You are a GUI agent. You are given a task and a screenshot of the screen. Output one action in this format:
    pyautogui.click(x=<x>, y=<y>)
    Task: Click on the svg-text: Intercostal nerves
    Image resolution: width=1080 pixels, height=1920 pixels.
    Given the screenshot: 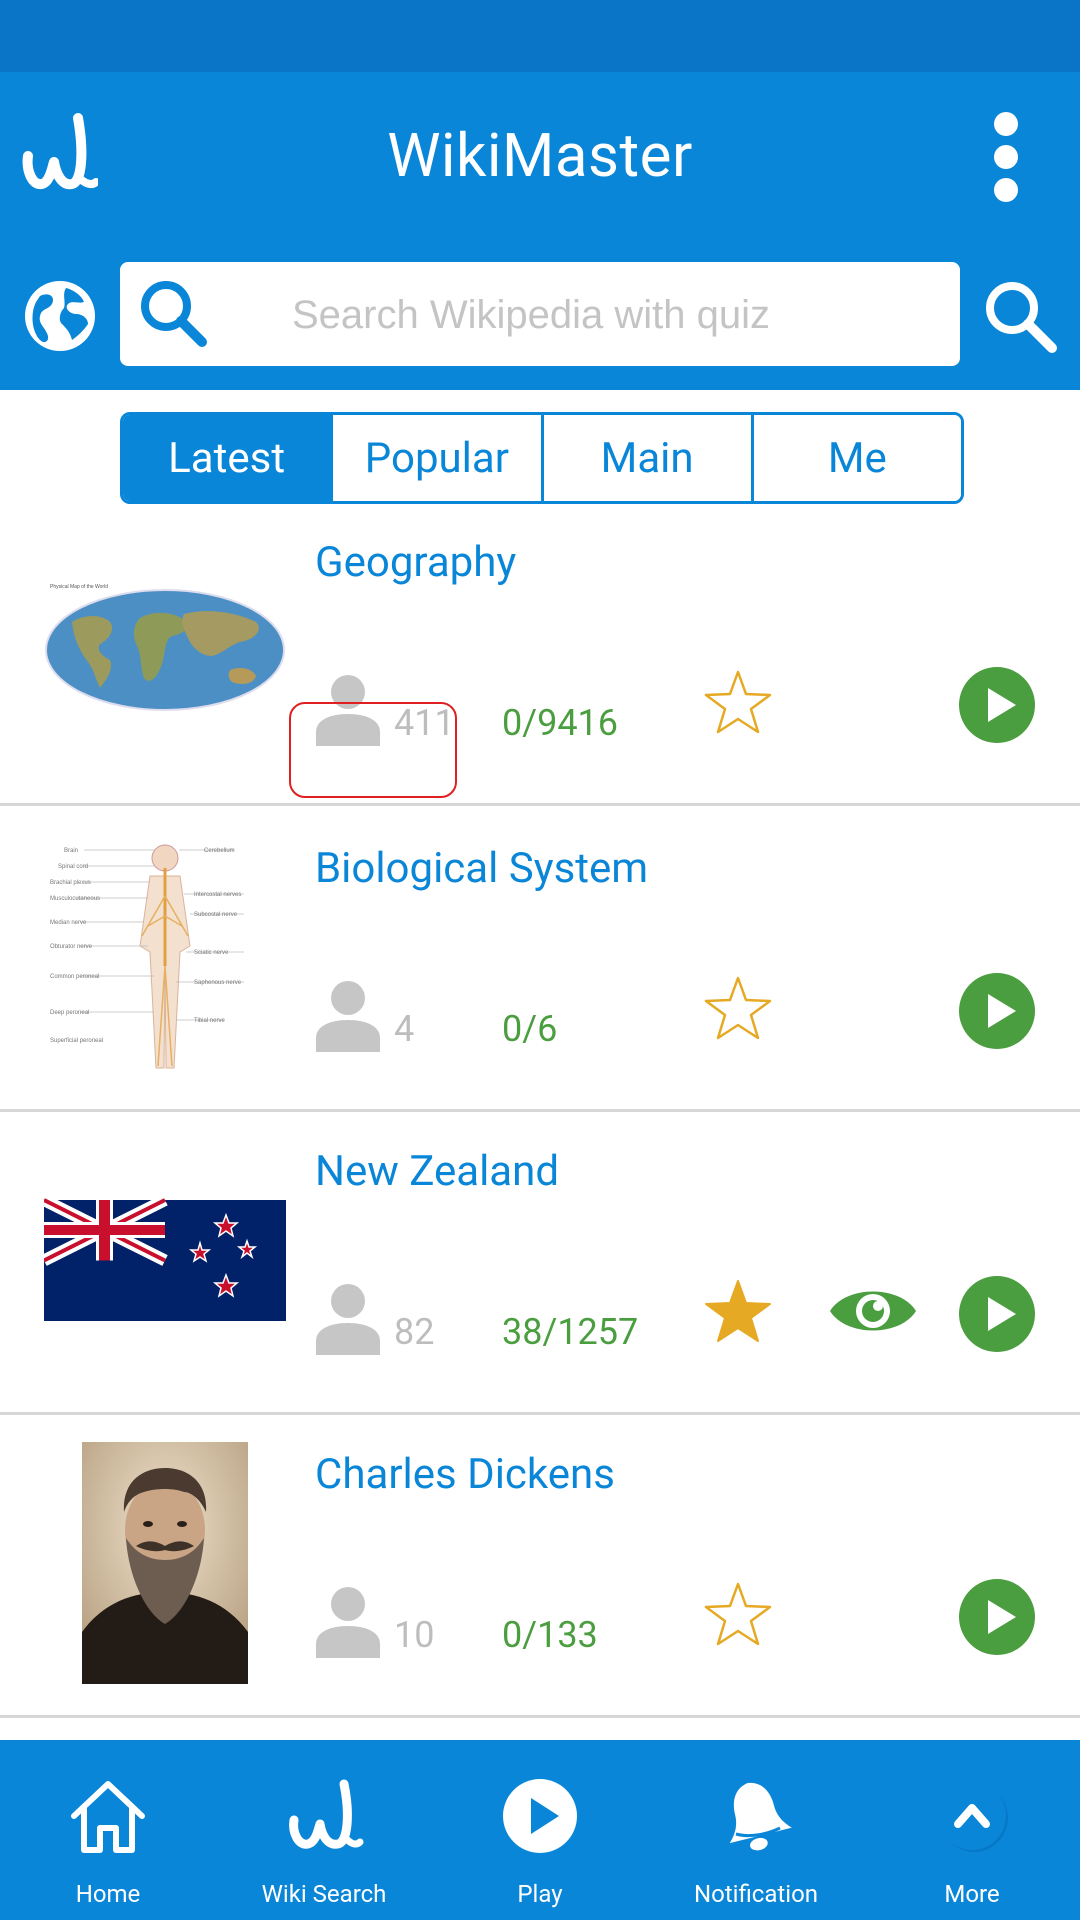 What is the action you would take?
    pyautogui.click(x=217, y=895)
    